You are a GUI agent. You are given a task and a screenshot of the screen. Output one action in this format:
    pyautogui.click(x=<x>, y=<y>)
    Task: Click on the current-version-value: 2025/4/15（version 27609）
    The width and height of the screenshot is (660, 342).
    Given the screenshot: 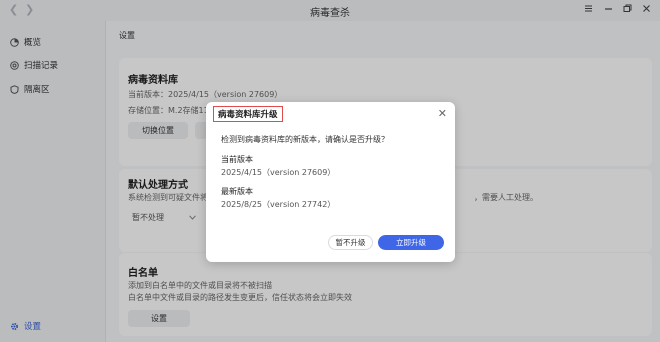 What is the action you would take?
    pyautogui.click(x=278, y=172)
    